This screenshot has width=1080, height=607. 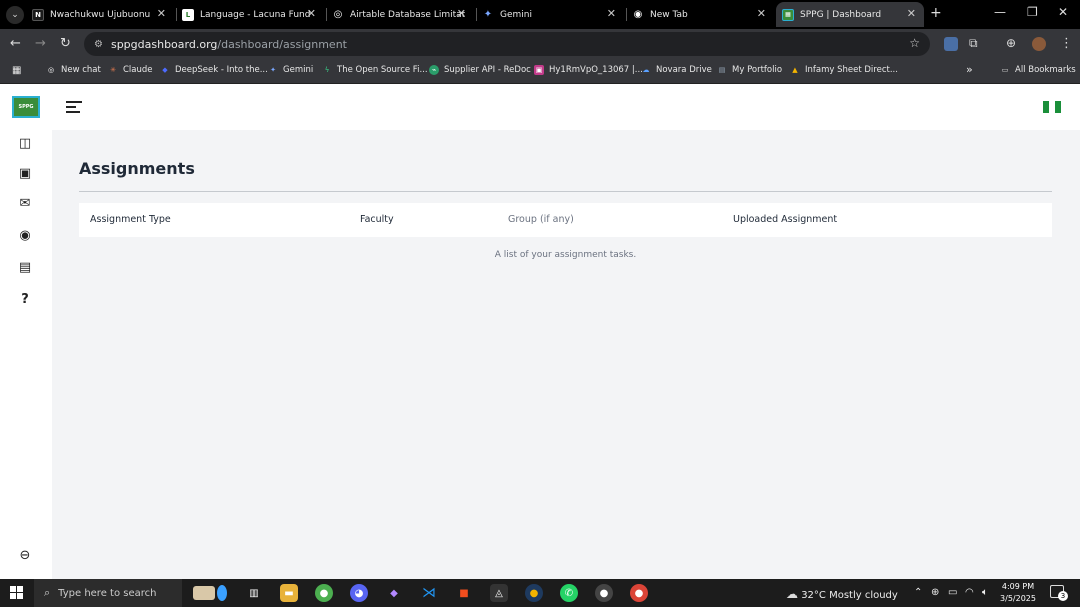 What do you see at coordinates (137, 168) in the screenshot?
I see `page-title: Assignments` at bounding box center [137, 168].